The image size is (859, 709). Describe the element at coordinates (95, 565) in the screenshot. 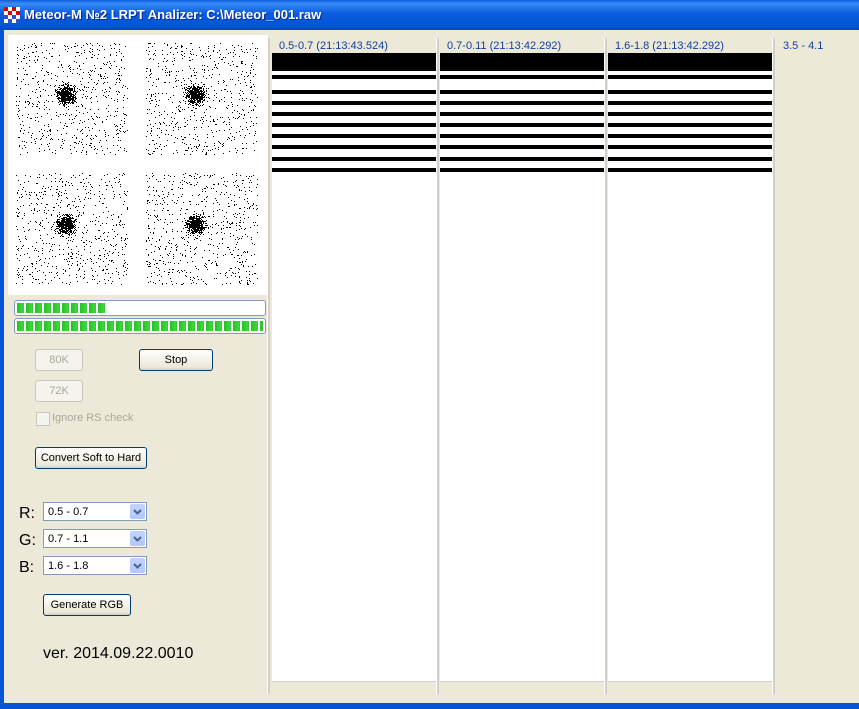

I see `b-channel-select: 1.6 - 1.8` at that location.